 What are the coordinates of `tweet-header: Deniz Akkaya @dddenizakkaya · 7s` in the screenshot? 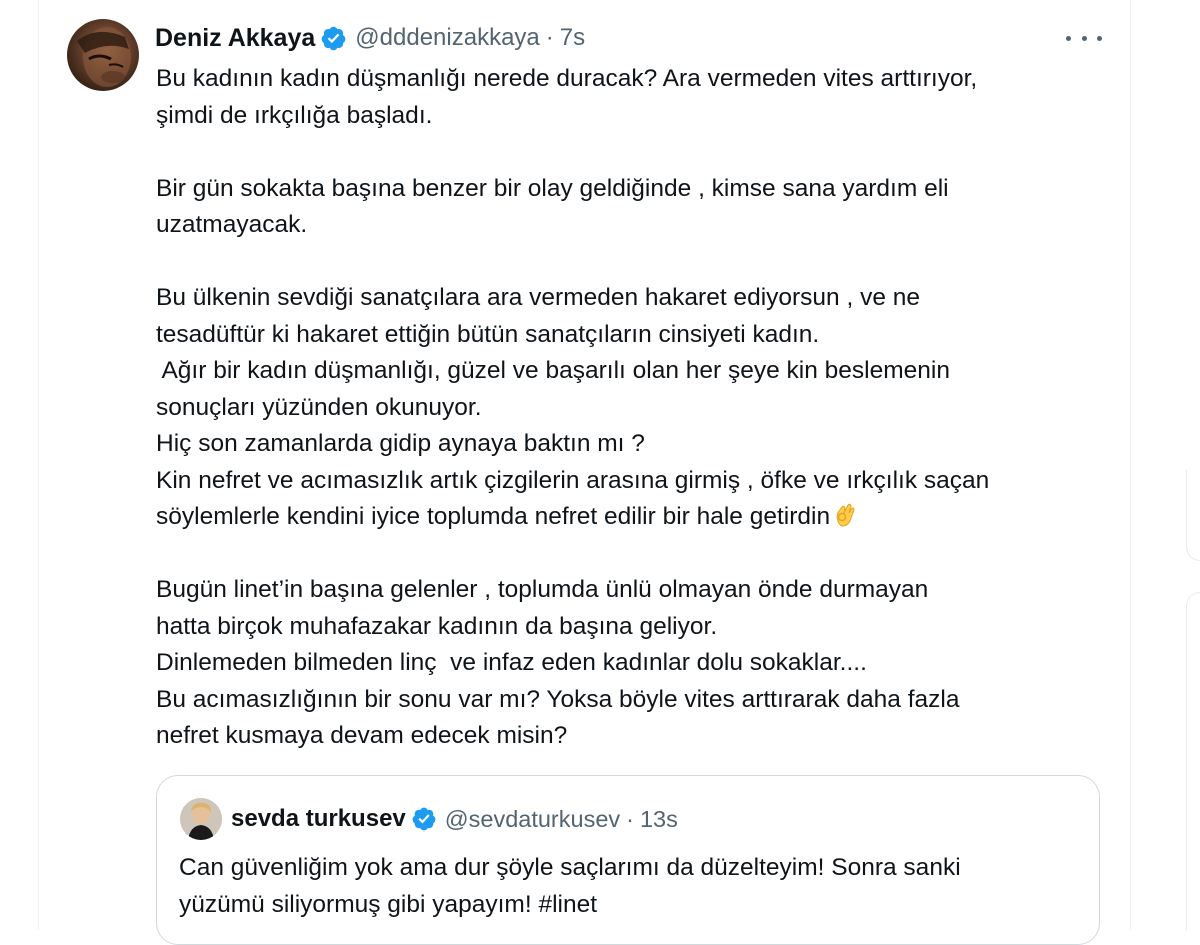 It's located at (370, 38).